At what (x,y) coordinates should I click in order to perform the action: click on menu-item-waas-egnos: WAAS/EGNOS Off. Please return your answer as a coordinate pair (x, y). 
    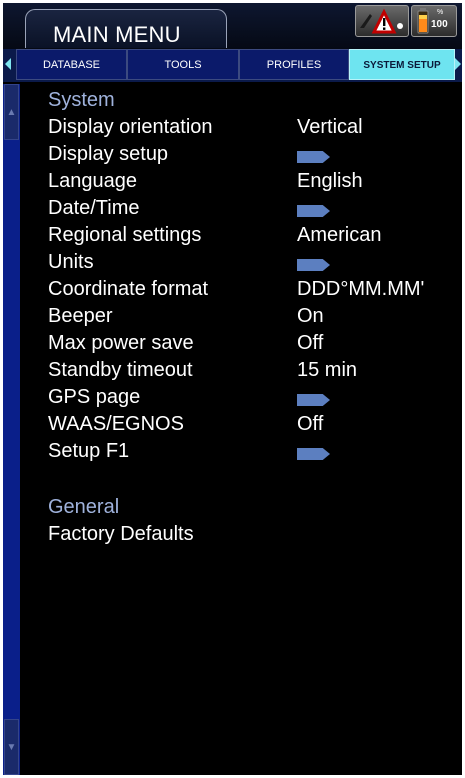
    Looking at the image, I should click on (253, 426).